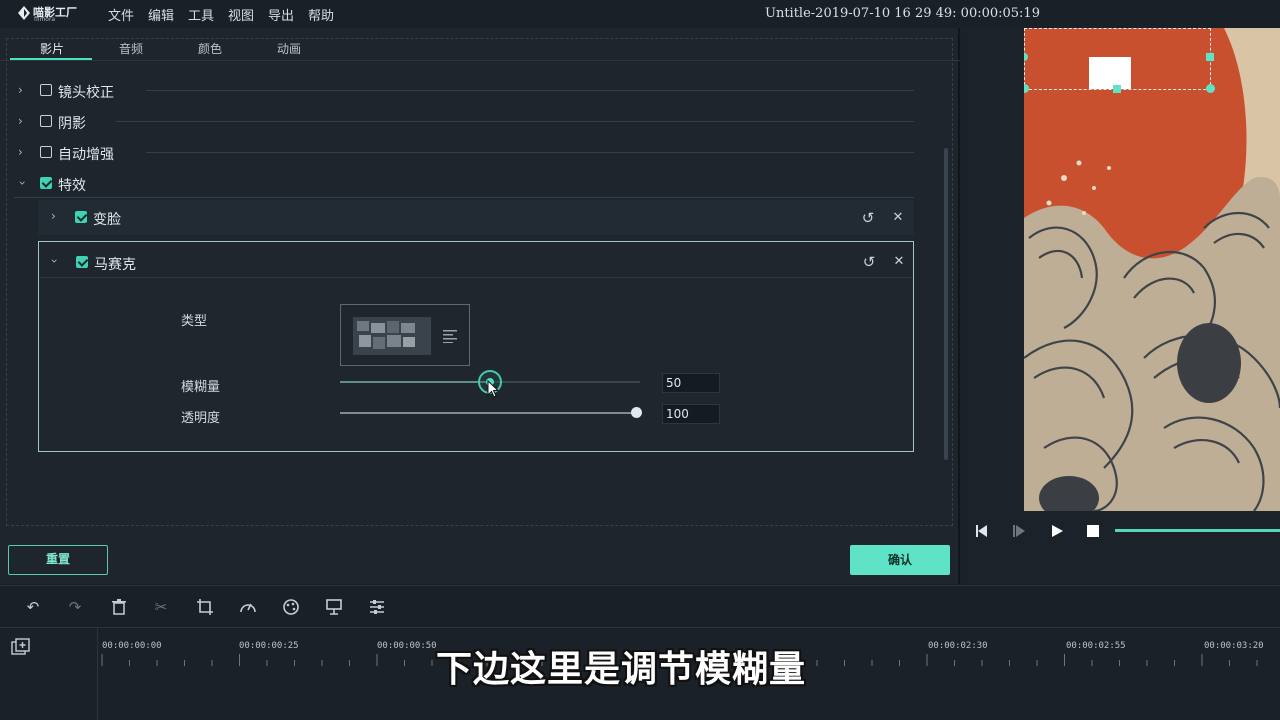 The width and height of the screenshot is (1280, 720). I want to click on mouse-cursor-icon, so click(493, 389).